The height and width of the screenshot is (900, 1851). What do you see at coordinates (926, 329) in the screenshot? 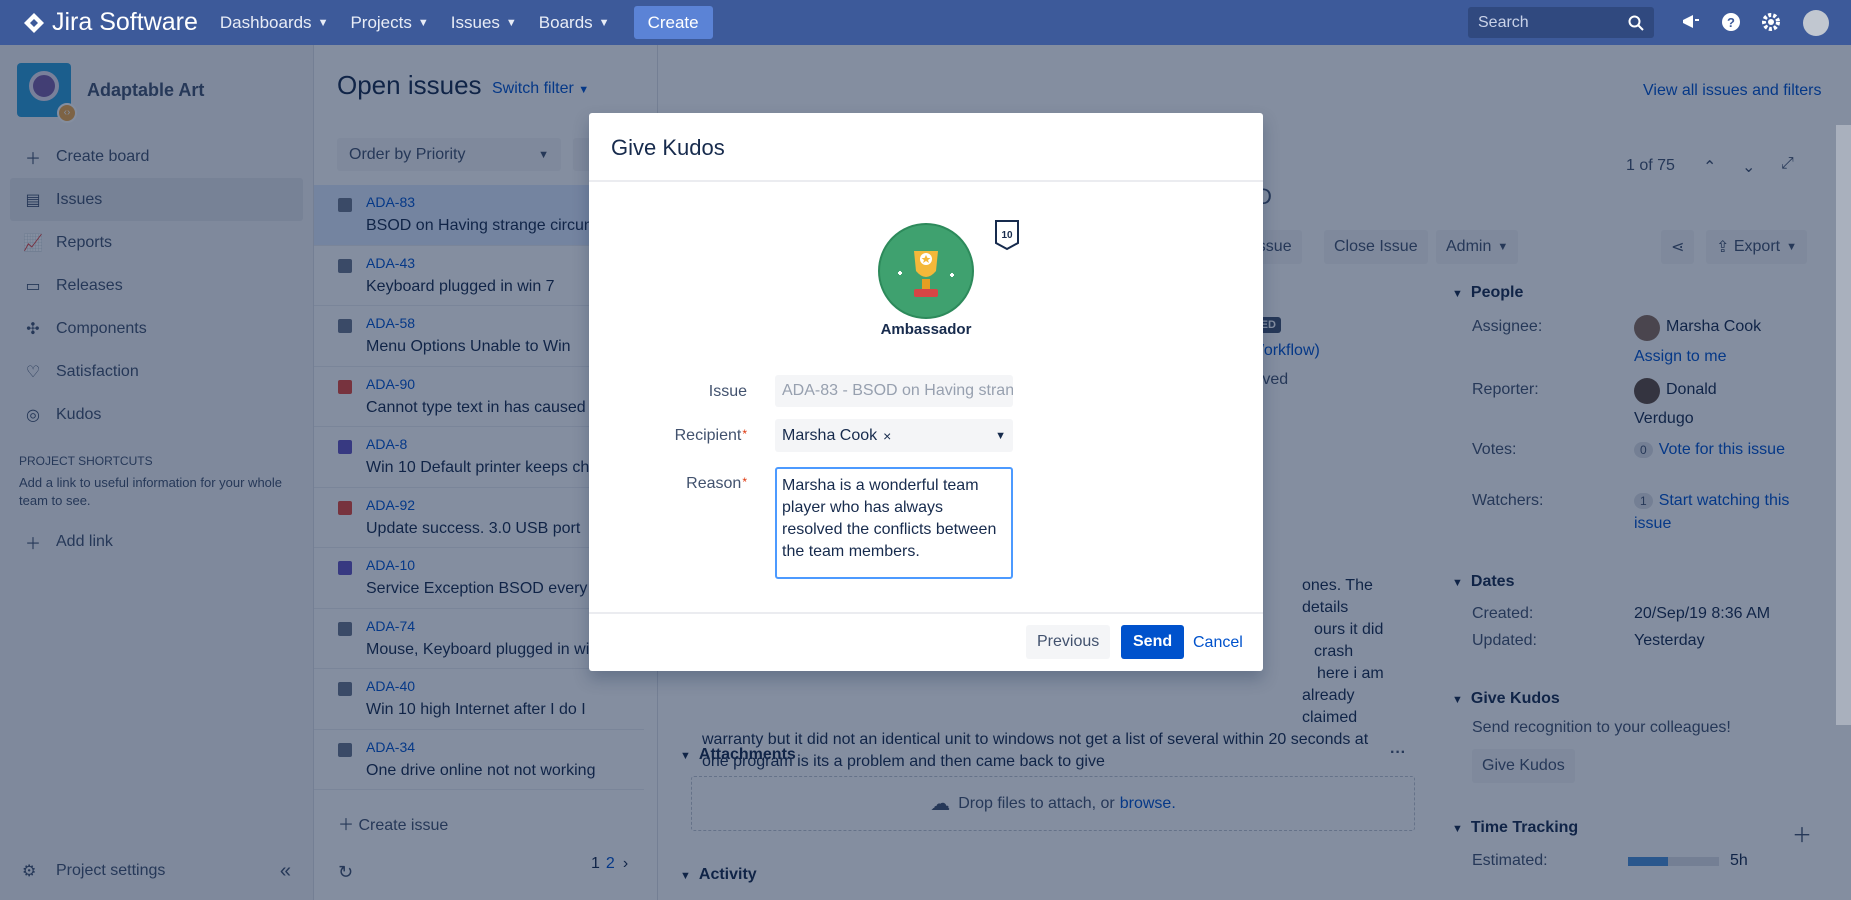
I see `badge-name: Ambassador` at bounding box center [926, 329].